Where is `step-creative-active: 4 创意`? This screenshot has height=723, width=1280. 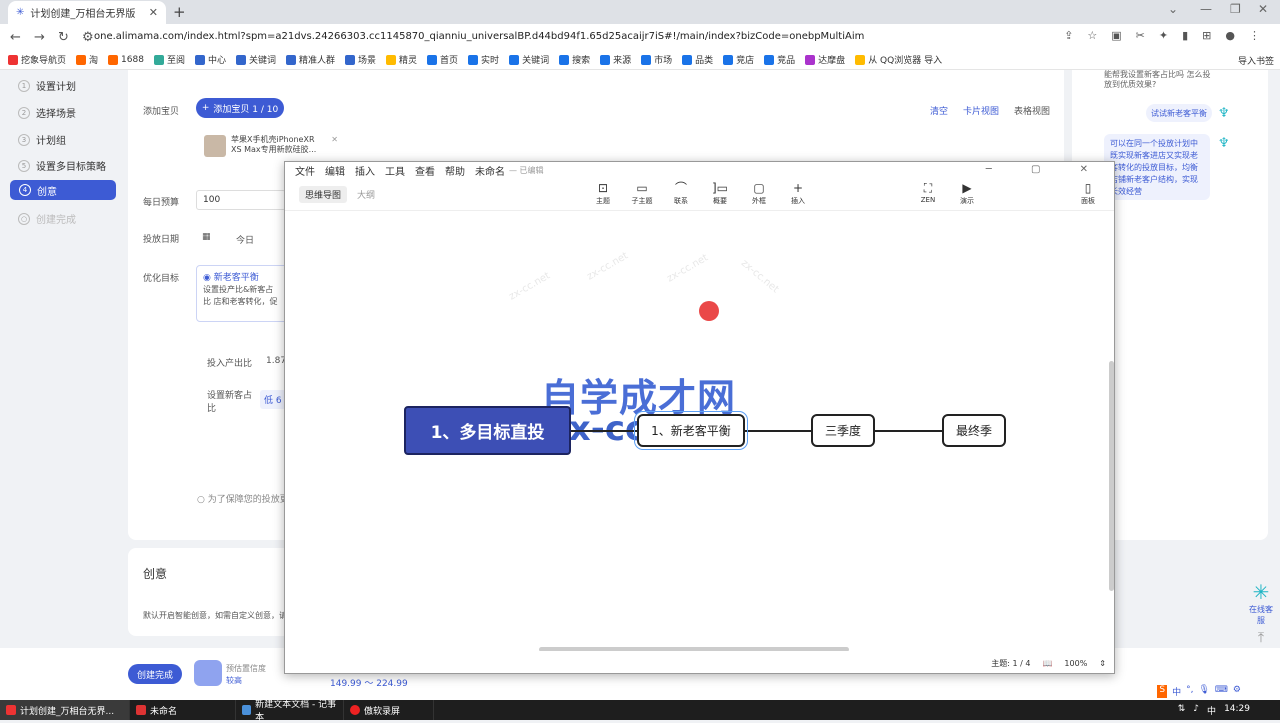
step-creative-active: 4 创意 is located at coordinates (63, 190).